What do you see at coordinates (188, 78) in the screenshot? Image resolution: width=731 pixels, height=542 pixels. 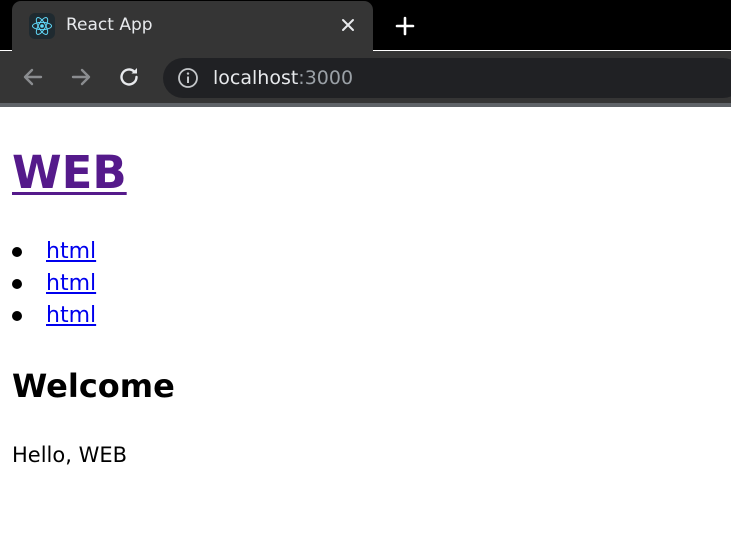 I see `info-icon` at bounding box center [188, 78].